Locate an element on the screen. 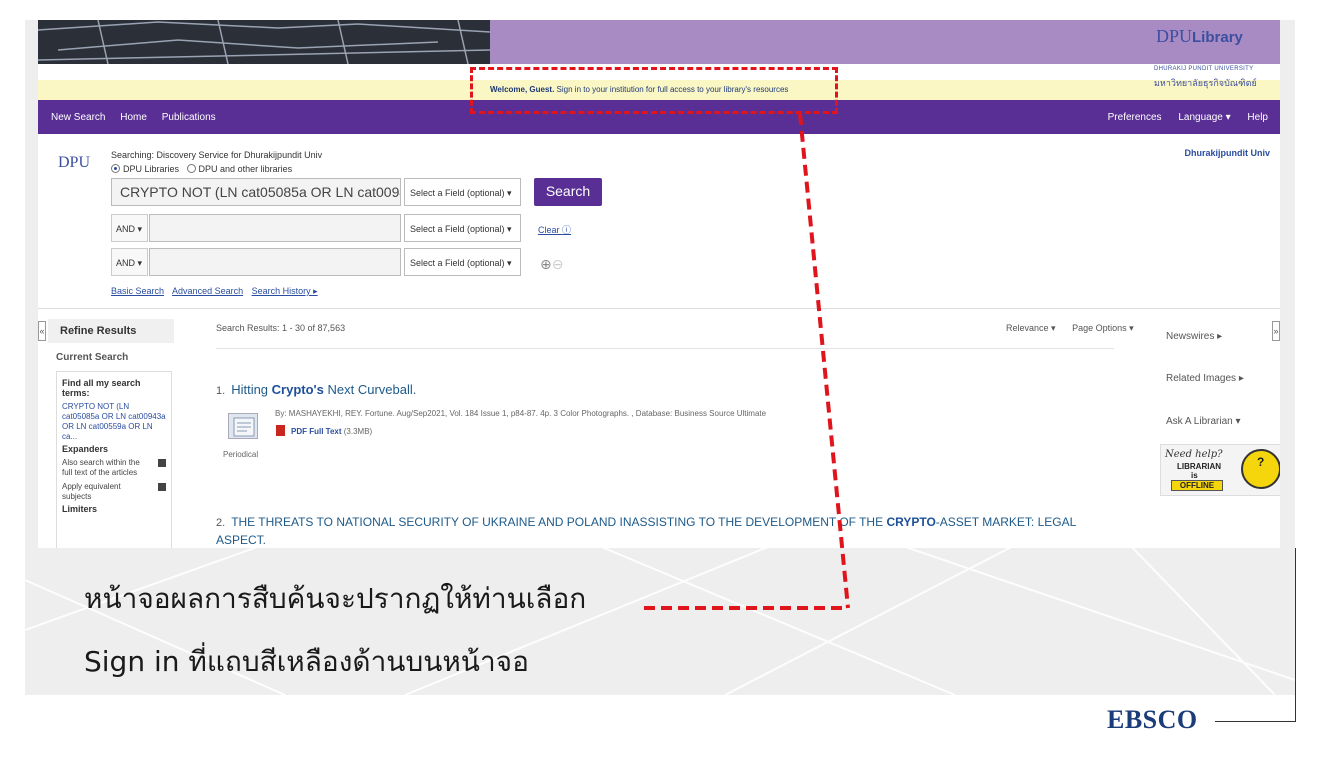  ebsco-divider-vertical is located at coordinates (1295, 635).